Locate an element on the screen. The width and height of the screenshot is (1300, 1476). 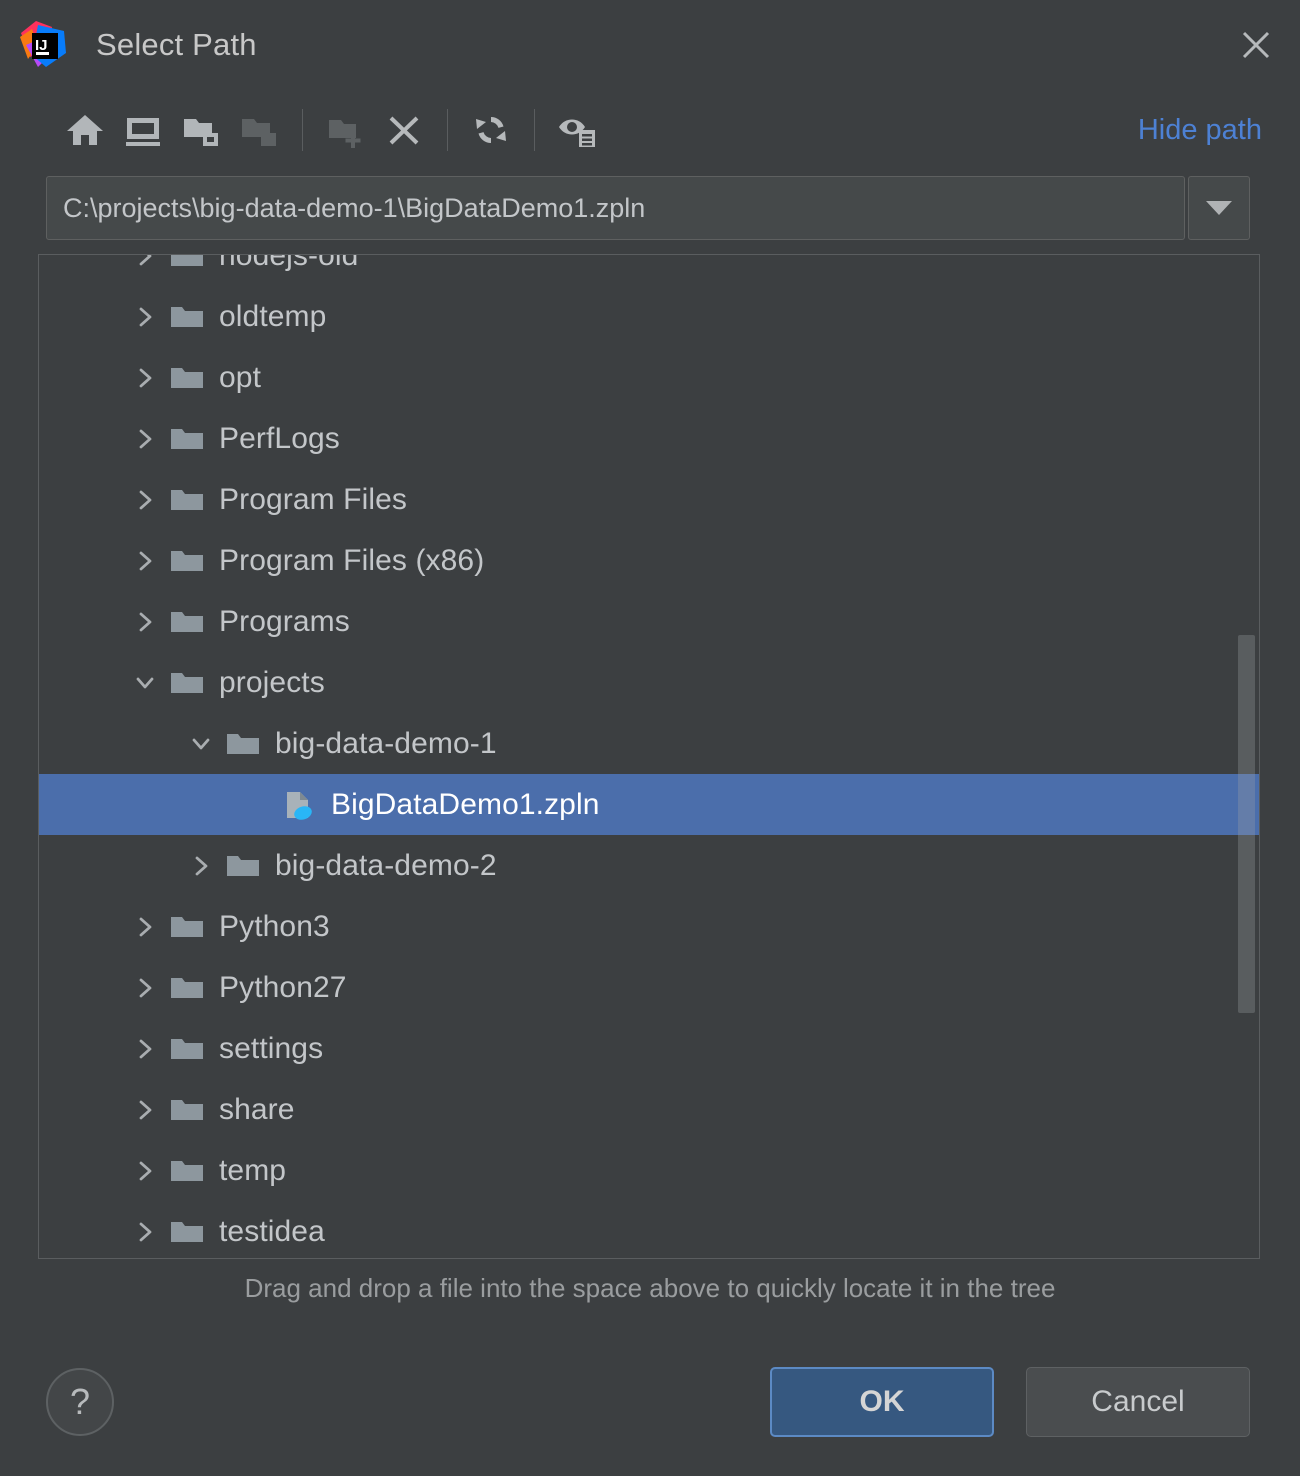
tree-row: temp is located at coordinates (649, 1170).